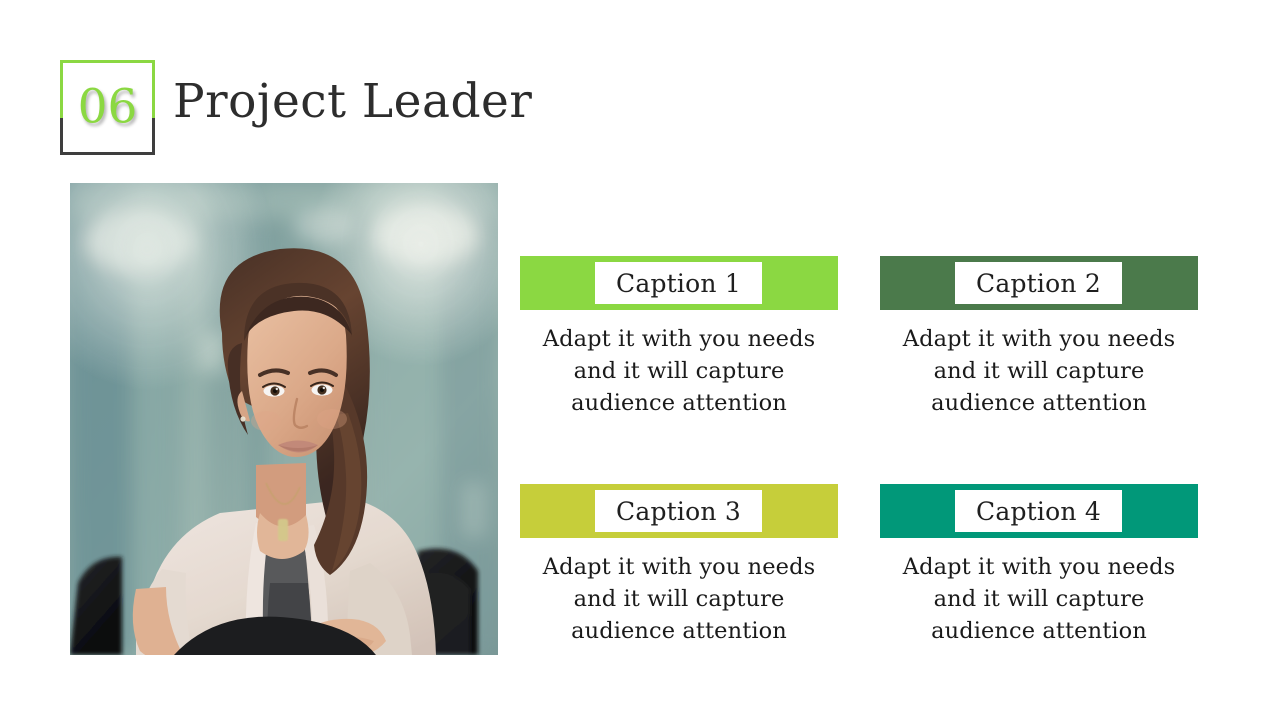 This screenshot has height=720, width=1280. I want to click on caption-title-1: Caption 1, so click(678, 283).